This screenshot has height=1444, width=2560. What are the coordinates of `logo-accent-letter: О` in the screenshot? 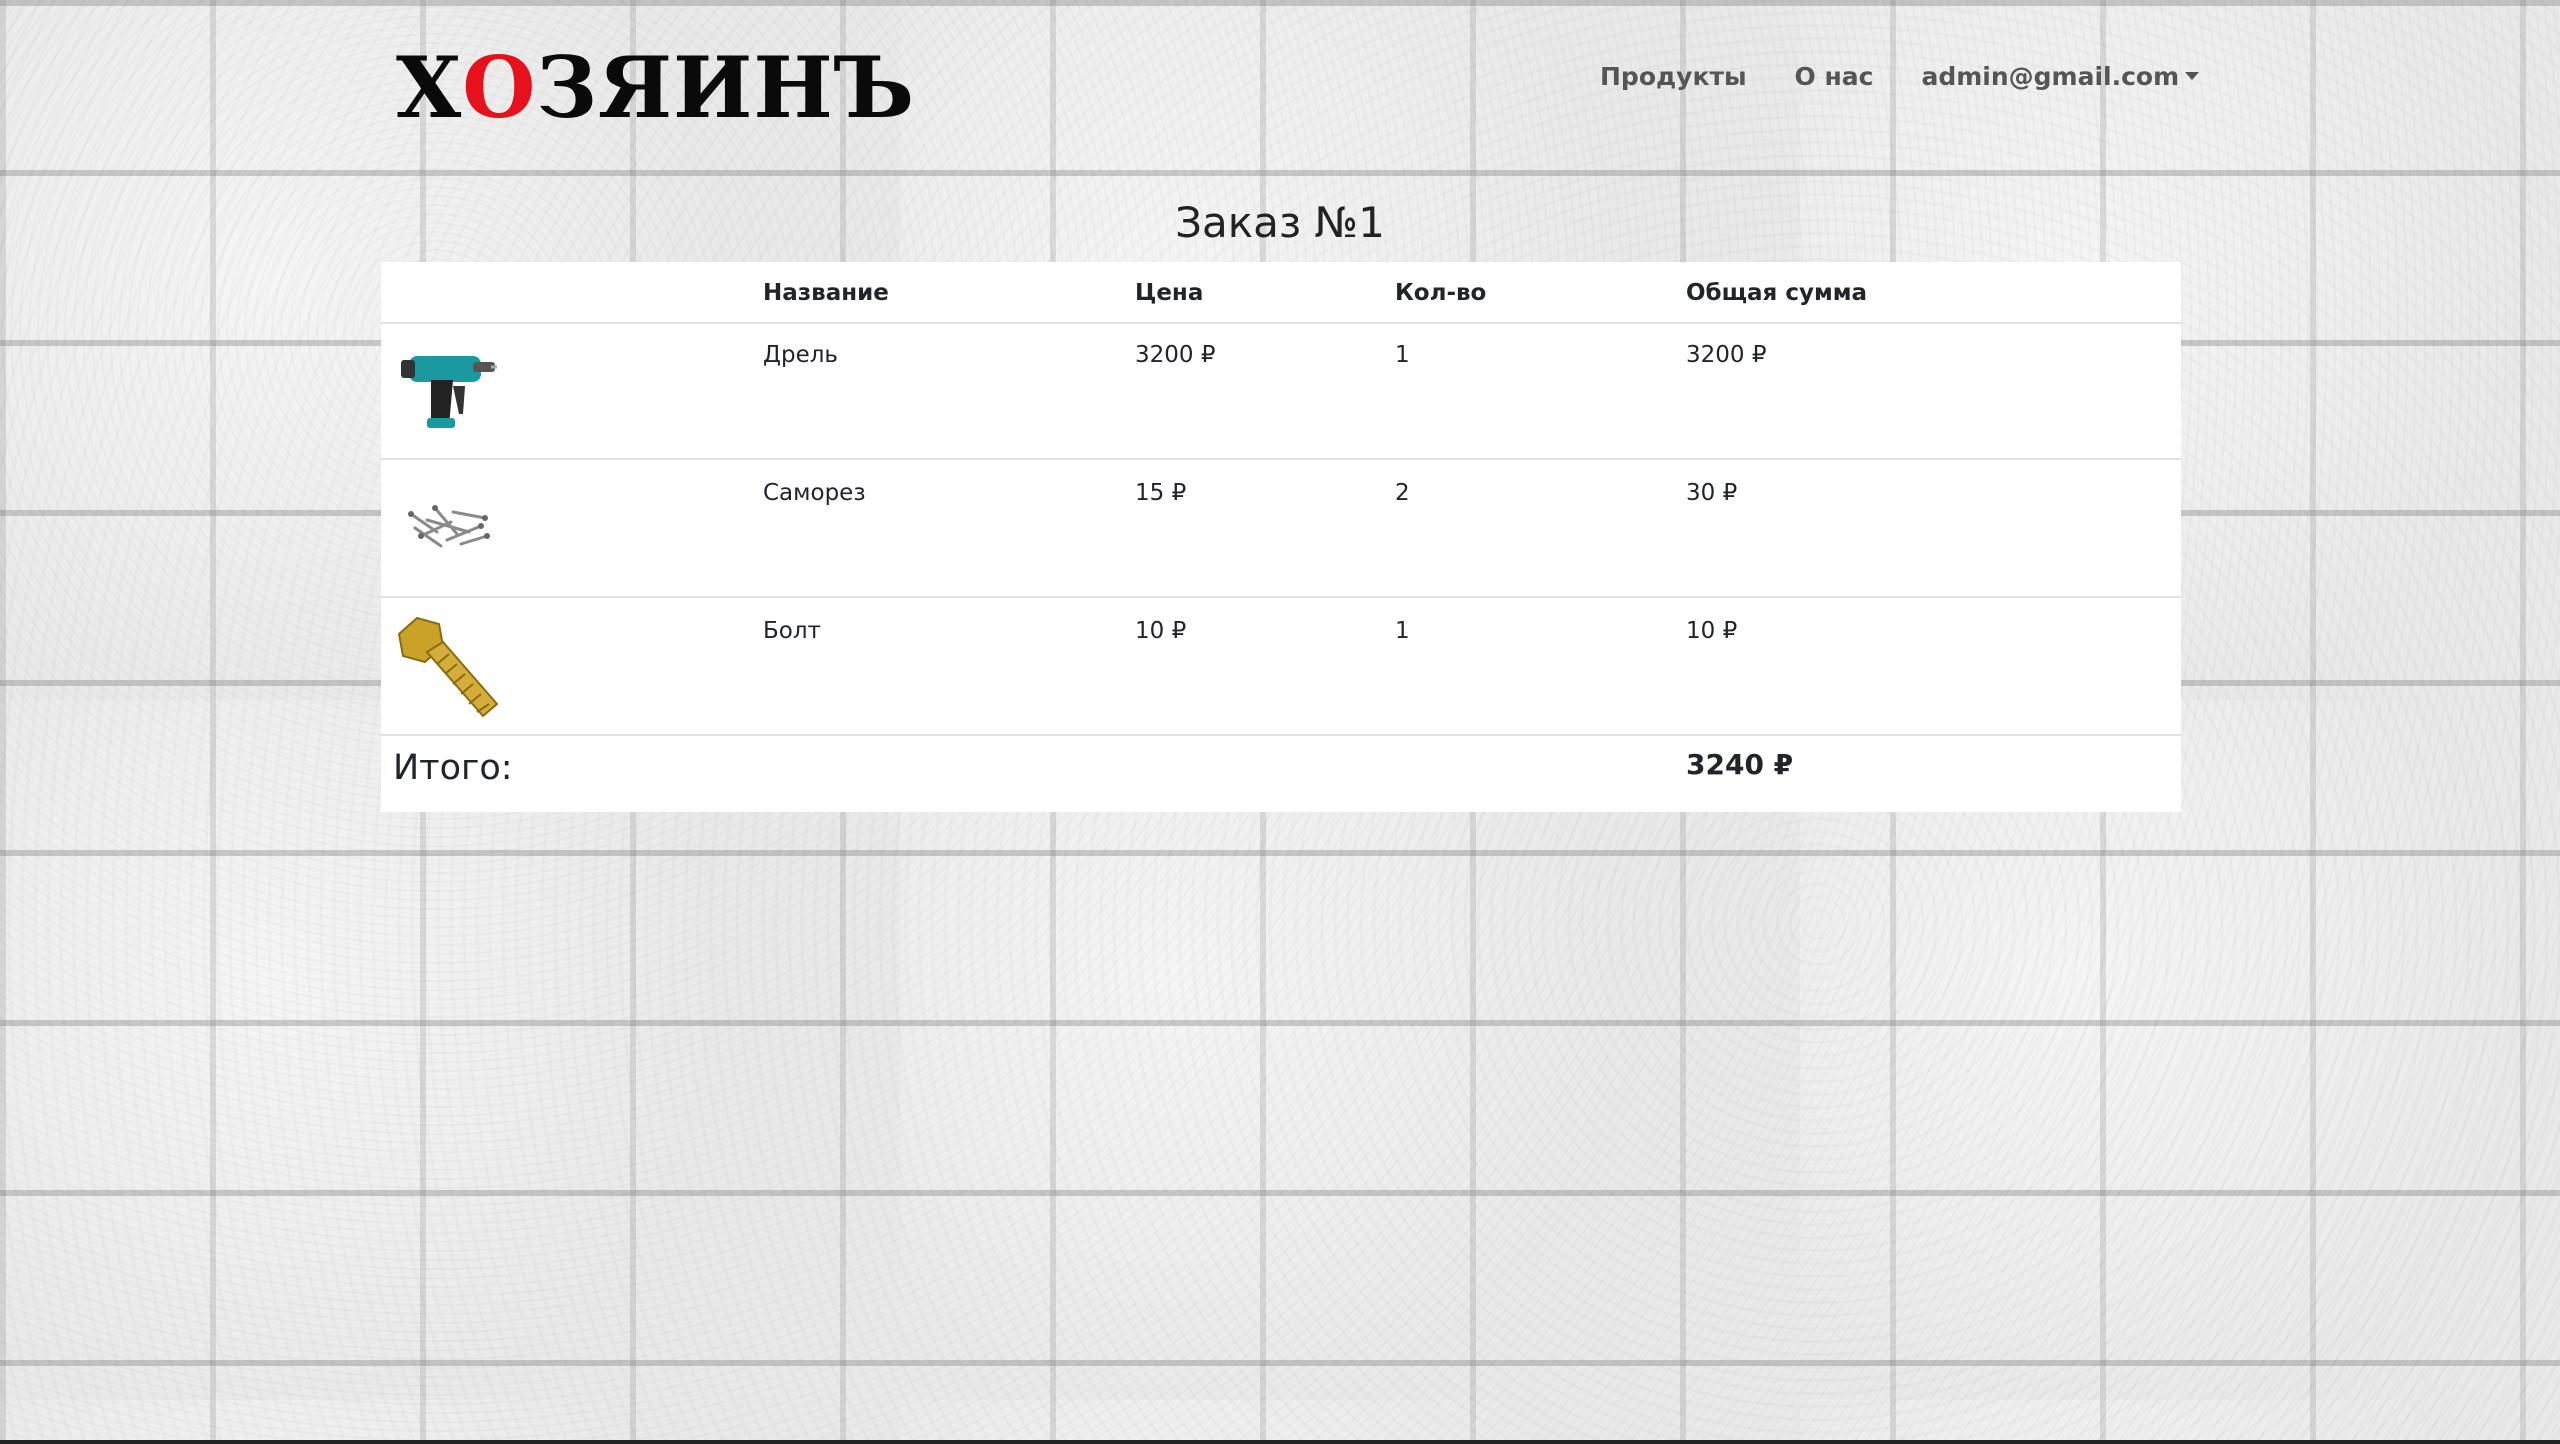 It's located at (499, 87).